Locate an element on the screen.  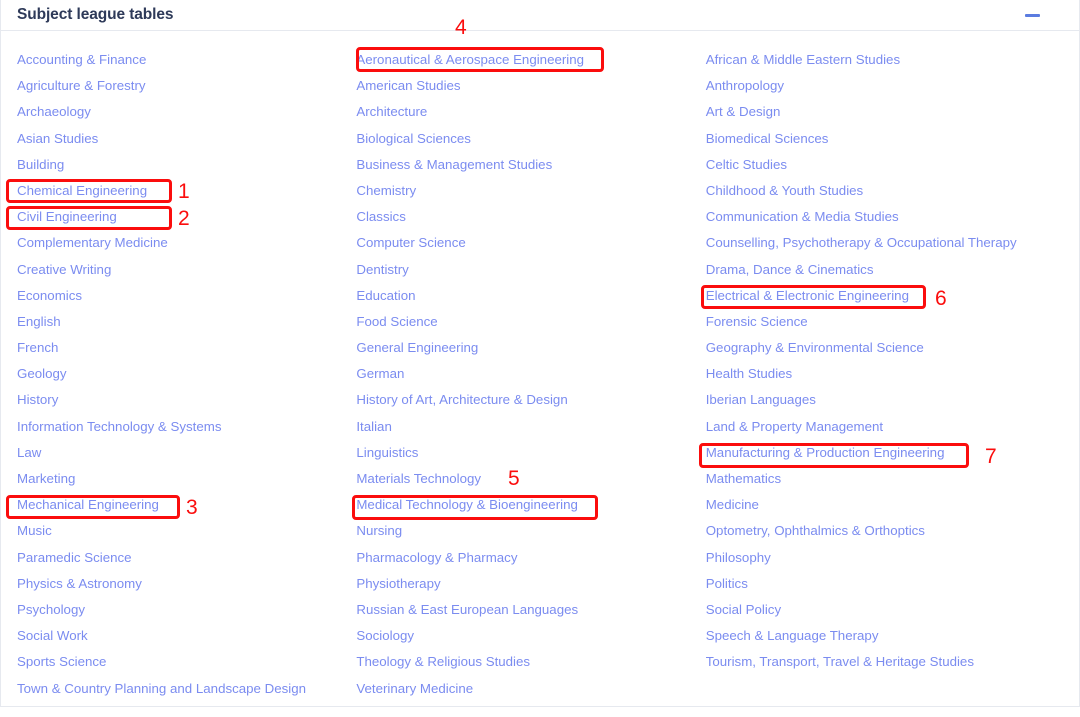
subject-link-communication-and-media-studies: Communication & Media Studies is located at coordinates (892, 217).